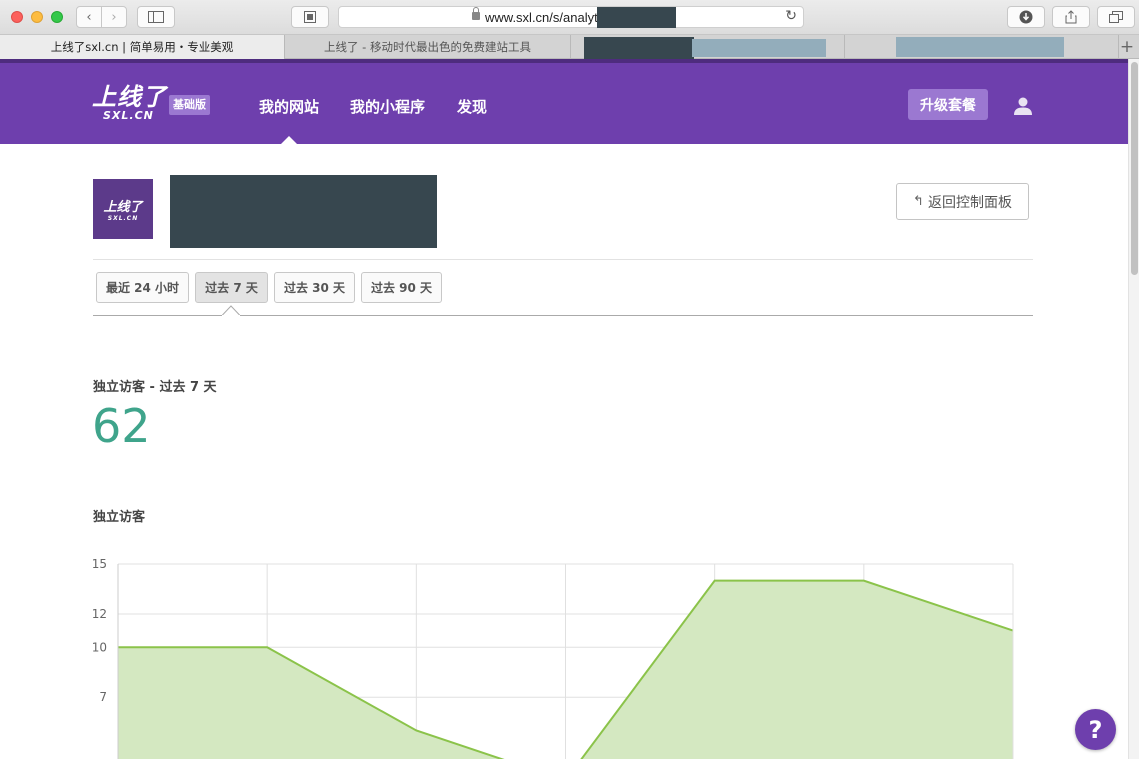  Describe the element at coordinates (99, 614) in the screenshot. I see `y-tick-label: 12` at that location.